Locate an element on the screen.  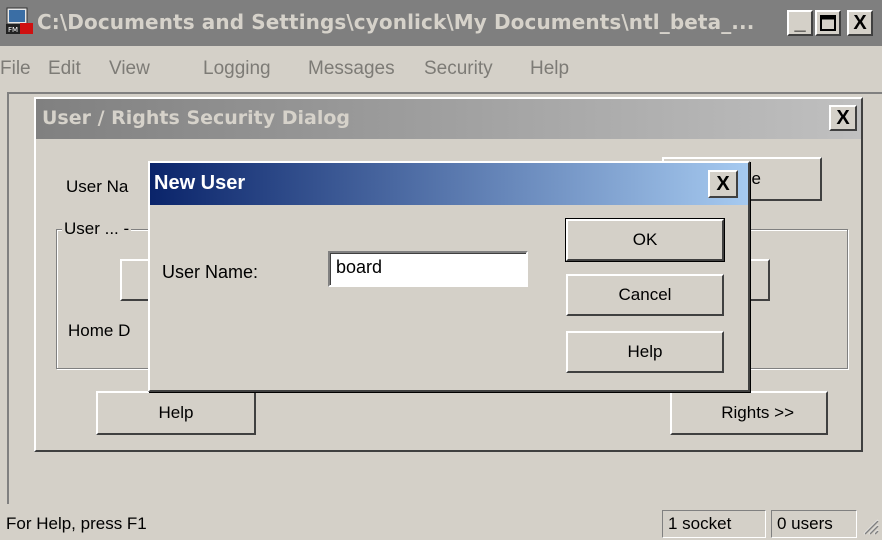
menu-security: Security is located at coordinates (458, 69).